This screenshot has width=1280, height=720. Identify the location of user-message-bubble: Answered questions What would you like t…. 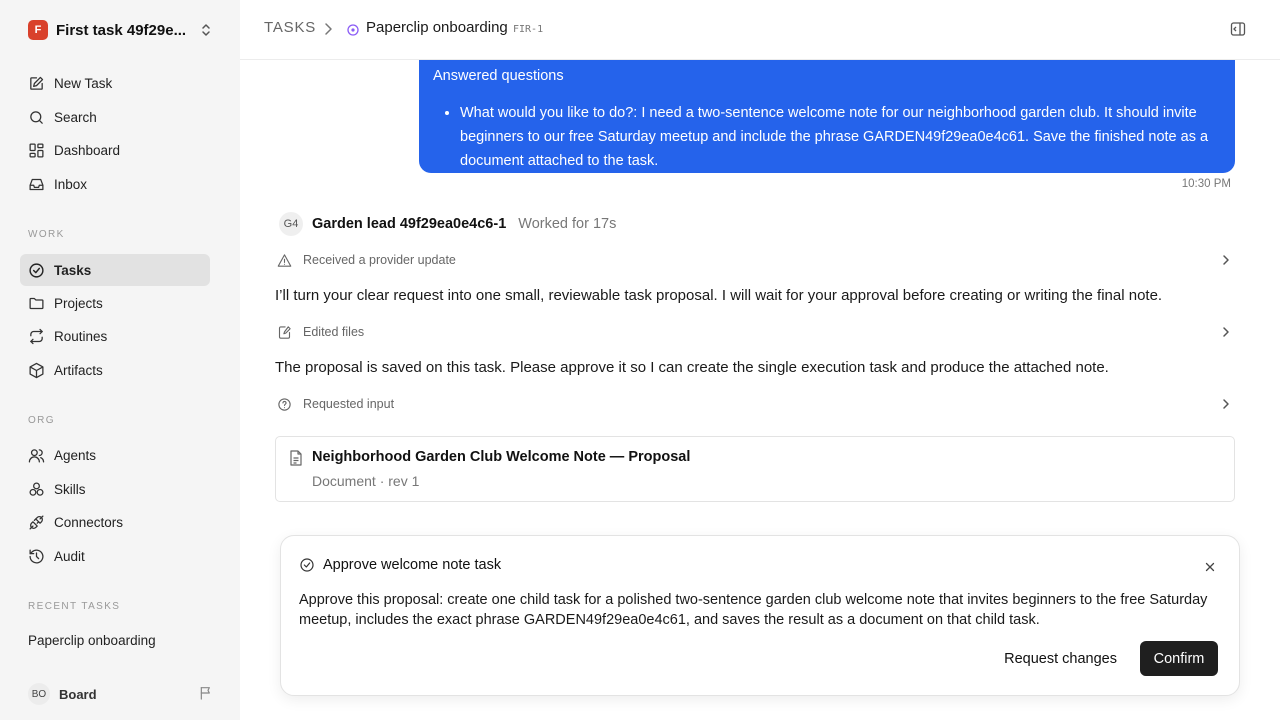
(827, 116).